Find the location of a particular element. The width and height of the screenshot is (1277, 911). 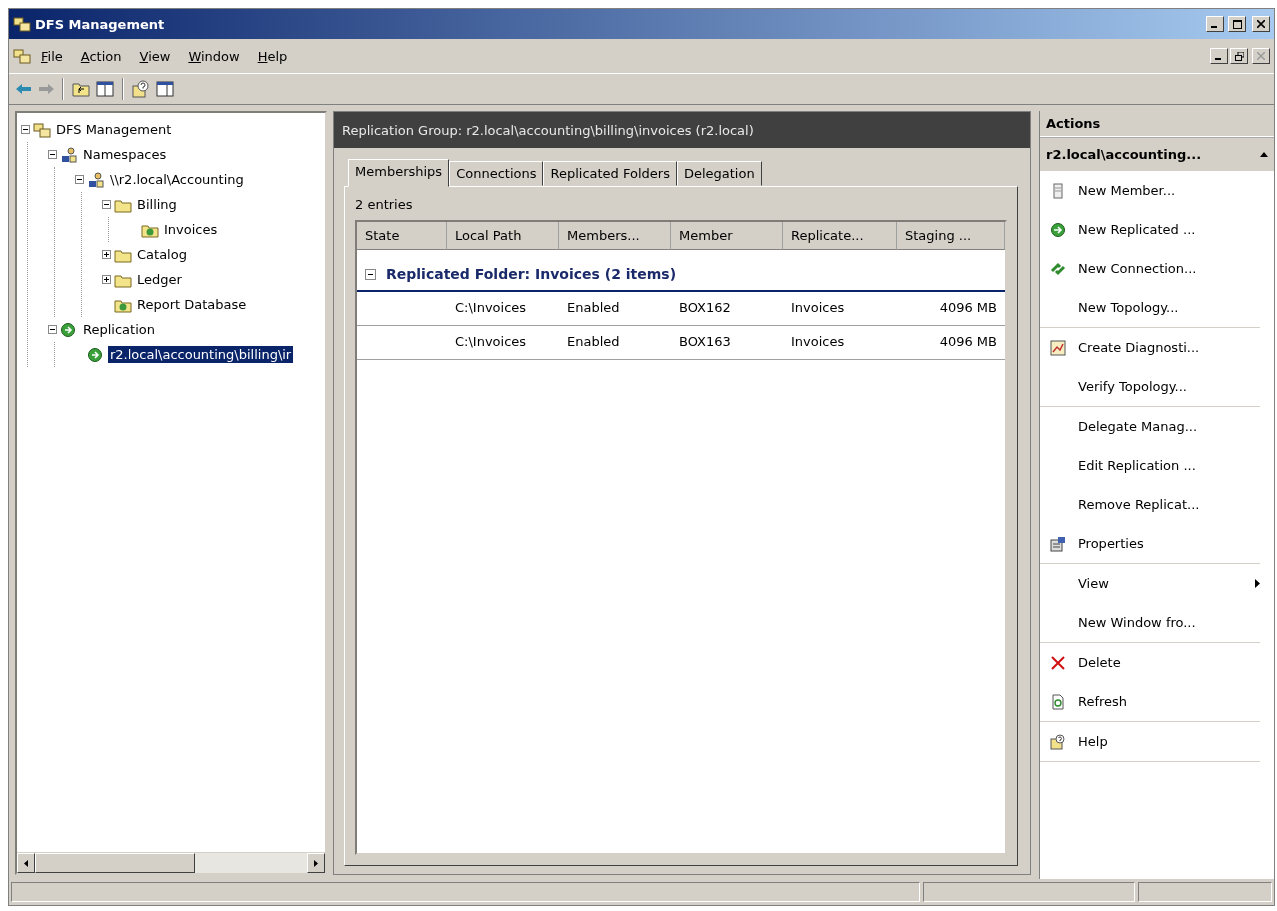

tab: Replicated Folders is located at coordinates (610, 173).